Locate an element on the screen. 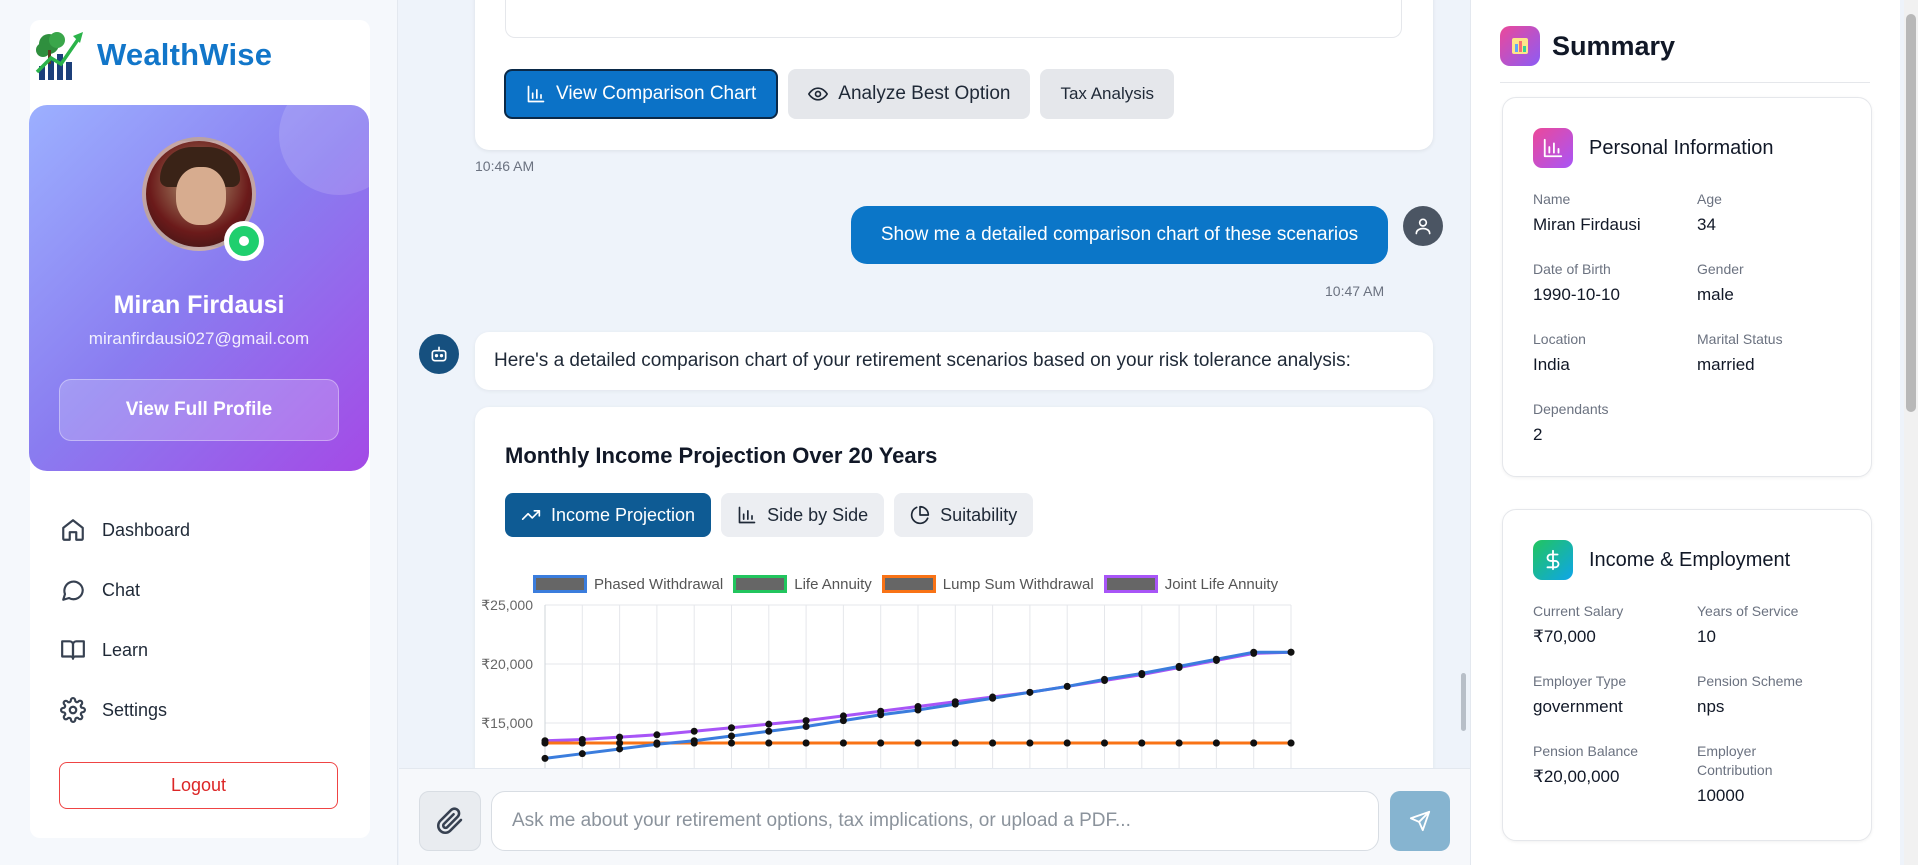 Image resolution: width=1918 pixels, height=865 pixels. gear-icon is located at coordinates (73, 710).